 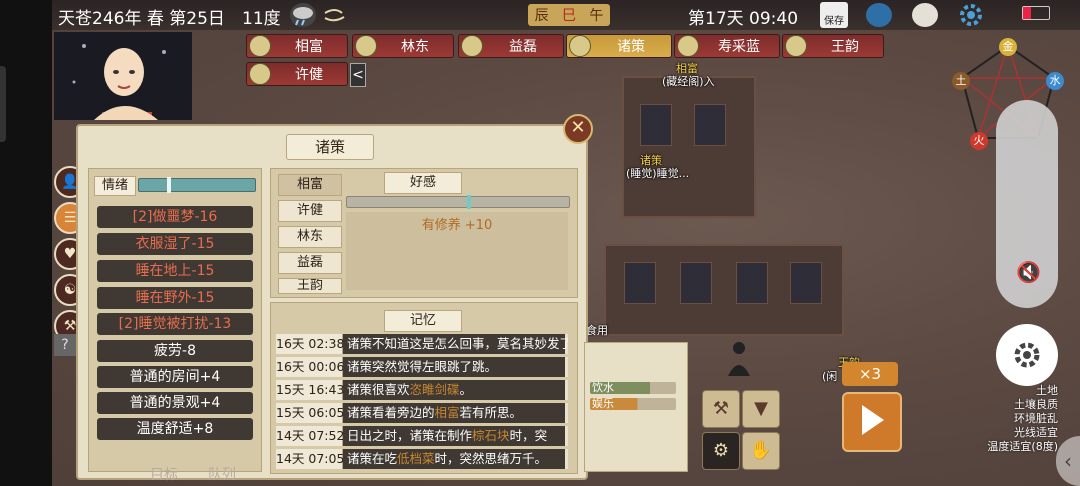 I want to click on meditate-icon, so click(x=739, y=360).